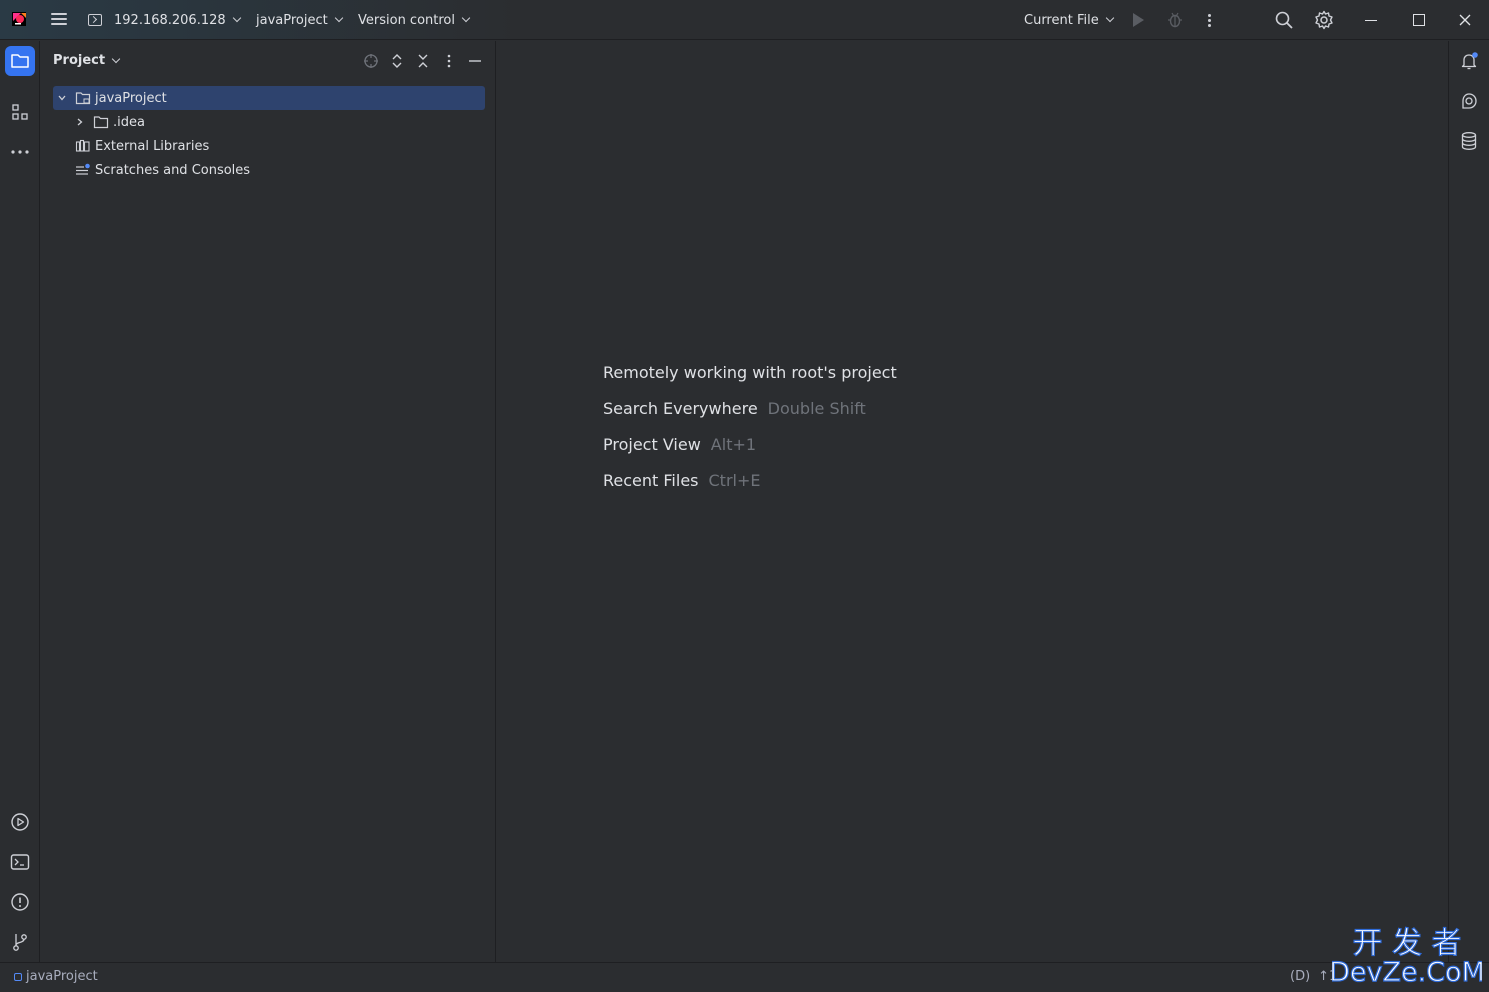 The image size is (1489, 992). What do you see at coordinates (269, 146) in the screenshot?
I see `tree-item-external-libraries: External Libraries` at bounding box center [269, 146].